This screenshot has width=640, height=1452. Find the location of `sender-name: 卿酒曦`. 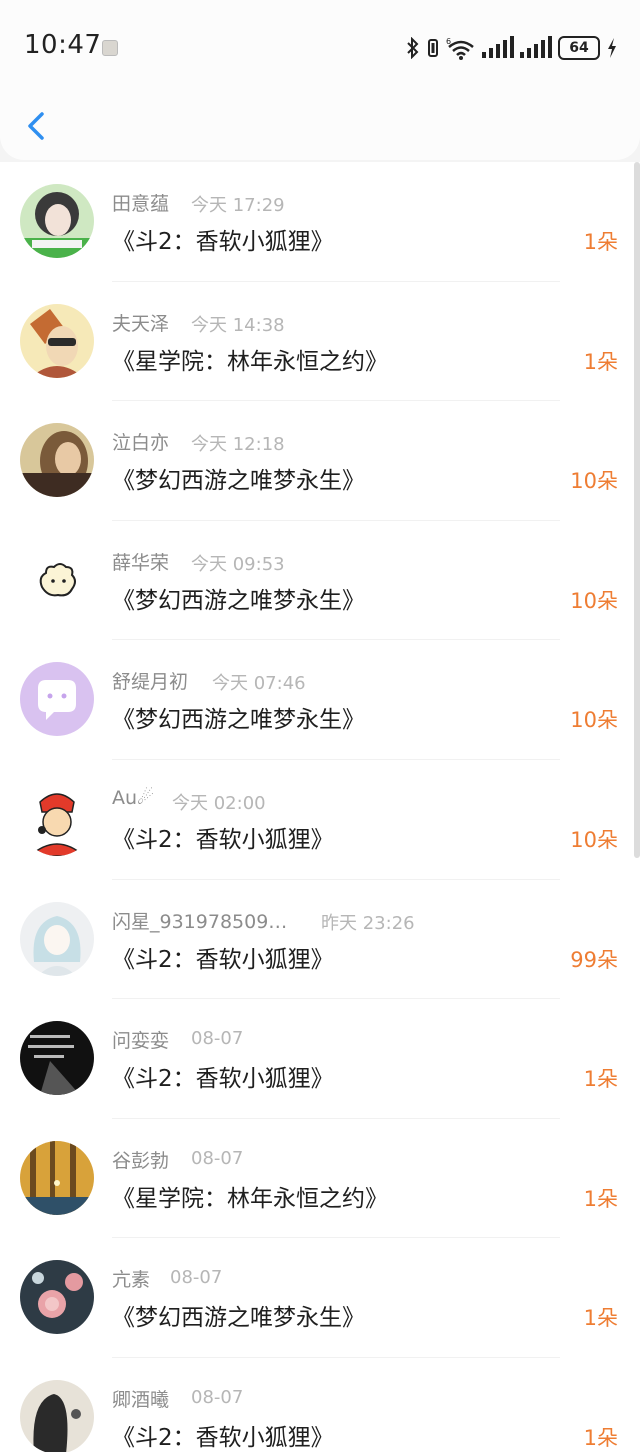

sender-name: 卿酒曦 is located at coordinates (141, 1399).